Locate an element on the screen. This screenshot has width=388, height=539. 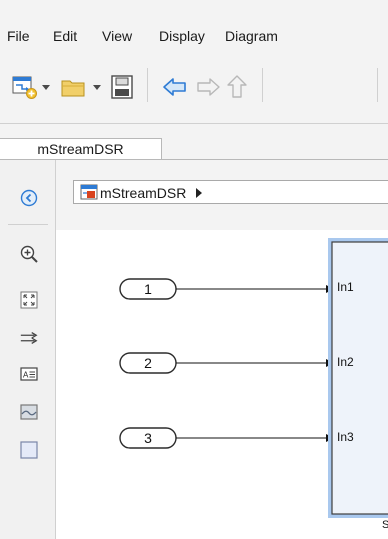
inport-2-label: 2 is located at coordinates (148, 363).